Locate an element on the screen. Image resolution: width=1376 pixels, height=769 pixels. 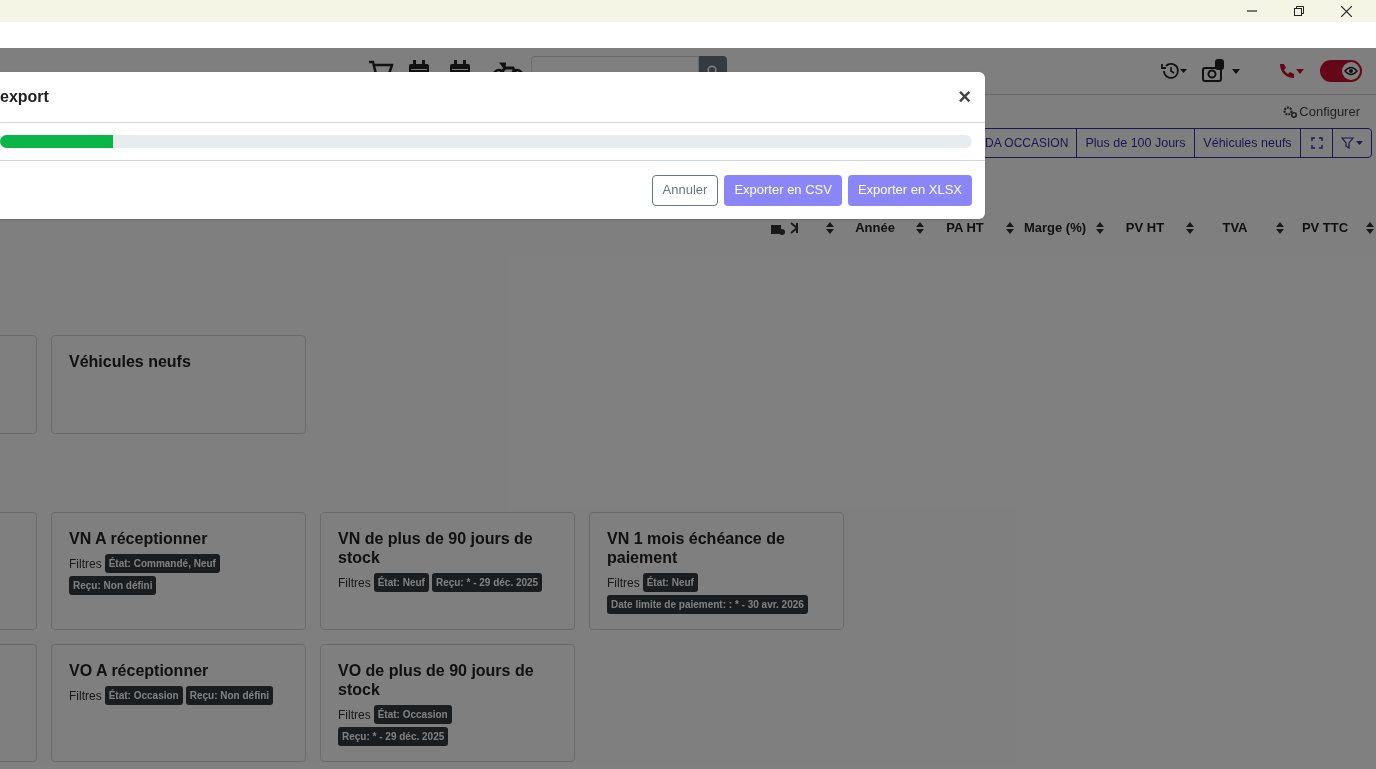
configure-link: Configurer is located at coordinates (1329, 111).